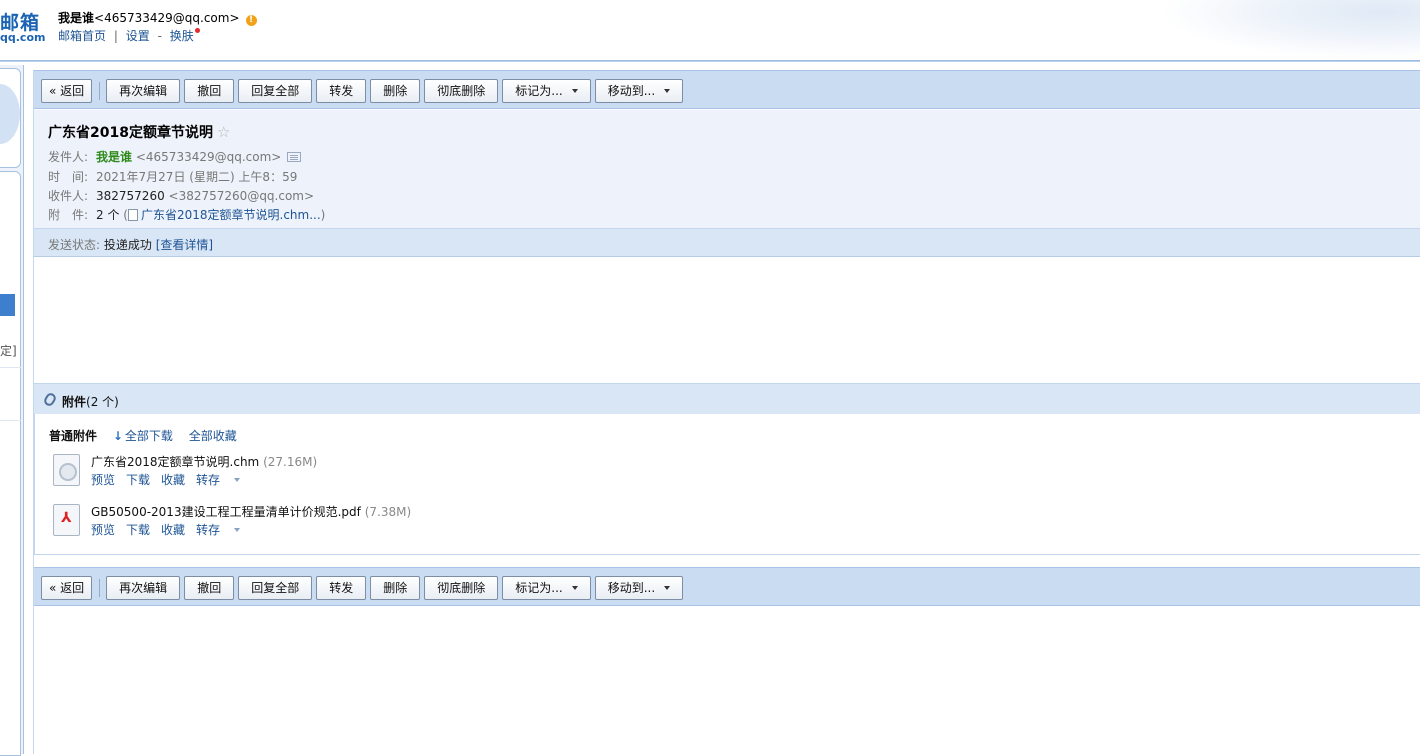 Image resolution: width=1420 pixels, height=756 pixels. I want to click on top-links: 邮箱首页 | 设置 - 换肤, so click(129, 35).